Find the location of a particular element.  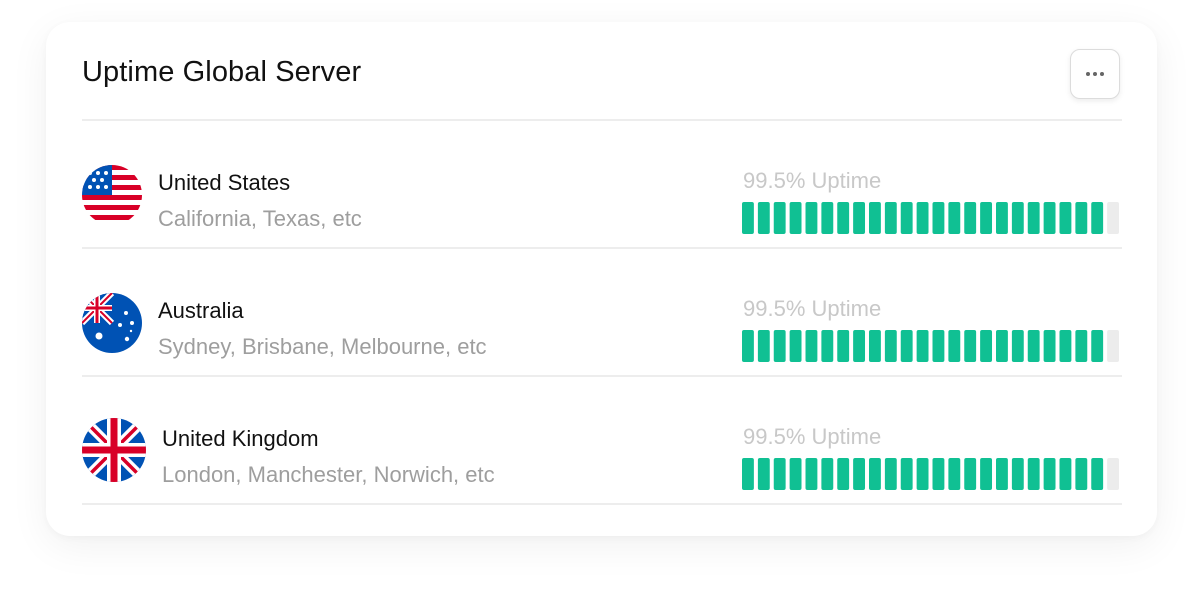

header-divider is located at coordinates (602, 120).